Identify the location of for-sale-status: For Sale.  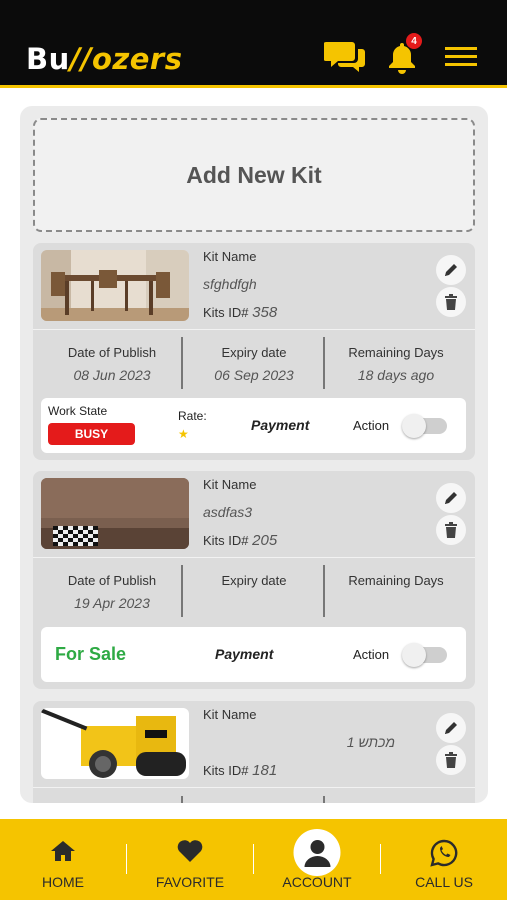
(91, 654).